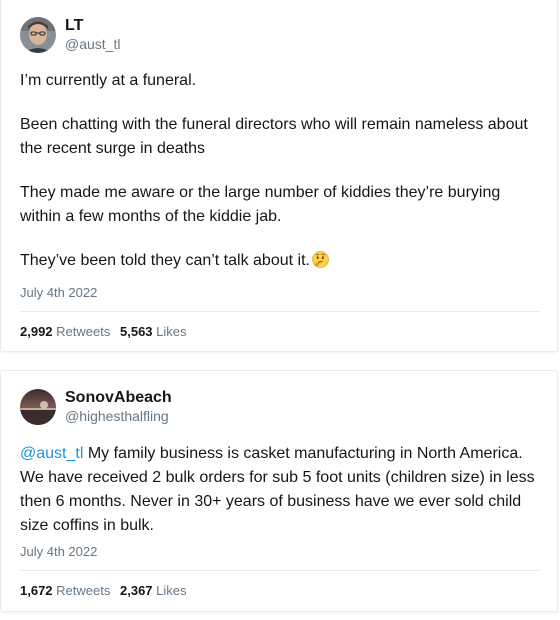 This screenshot has height=620, width=560. I want to click on tweet-stats: 2,992 Retweets 5,563 Likes, so click(106, 331).